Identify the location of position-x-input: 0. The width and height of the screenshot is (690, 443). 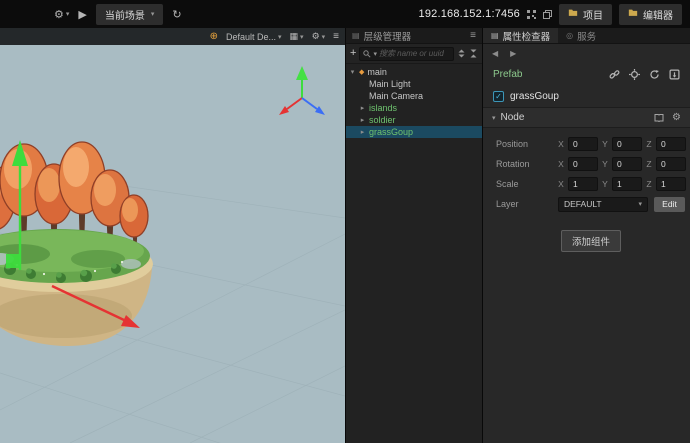
(583, 144).